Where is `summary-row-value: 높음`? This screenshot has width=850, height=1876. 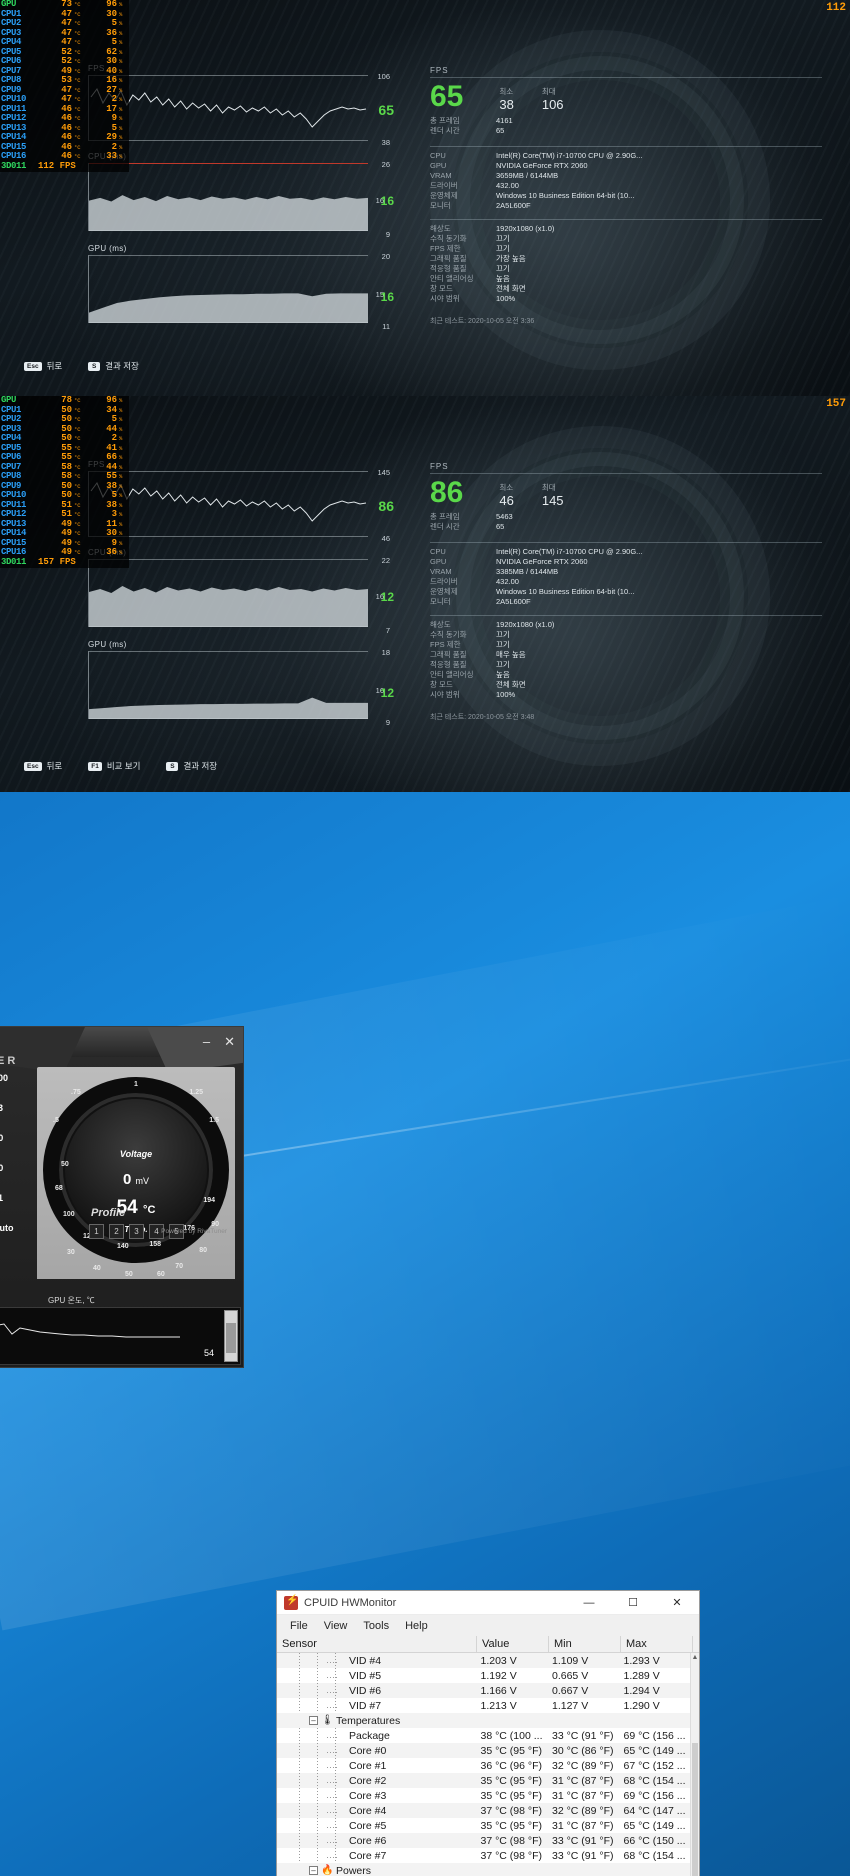 summary-row-value: 높음 is located at coordinates (503, 278).